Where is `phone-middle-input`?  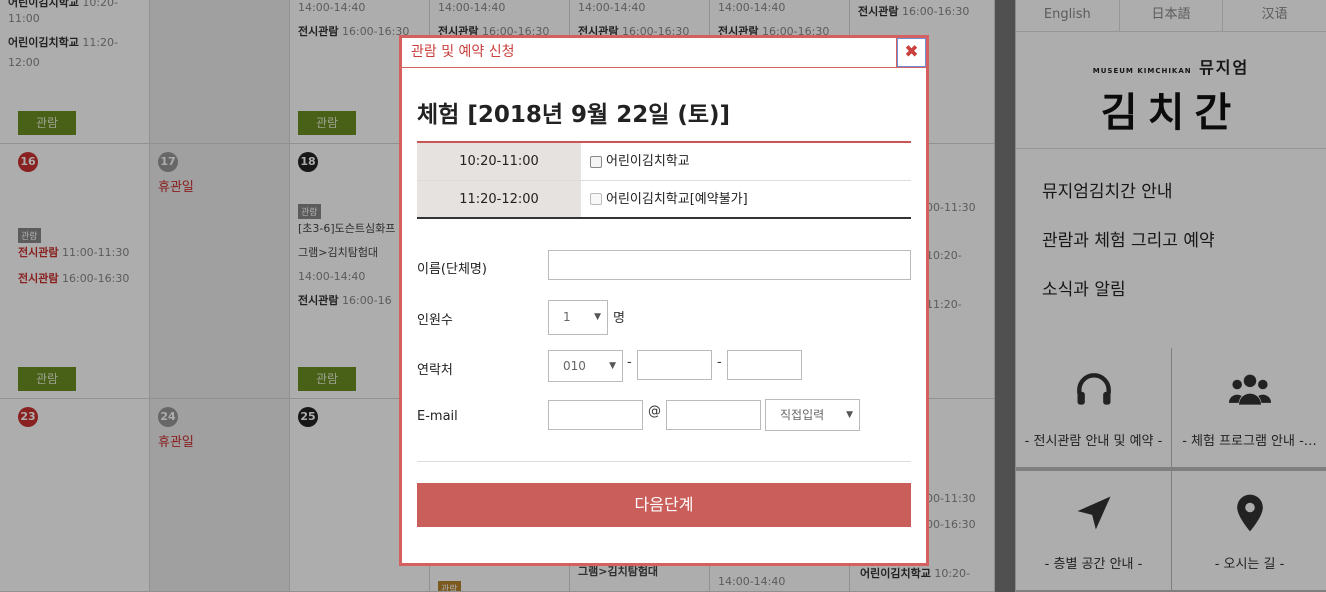
phone-middle-input is located at coordinates (674, 365).